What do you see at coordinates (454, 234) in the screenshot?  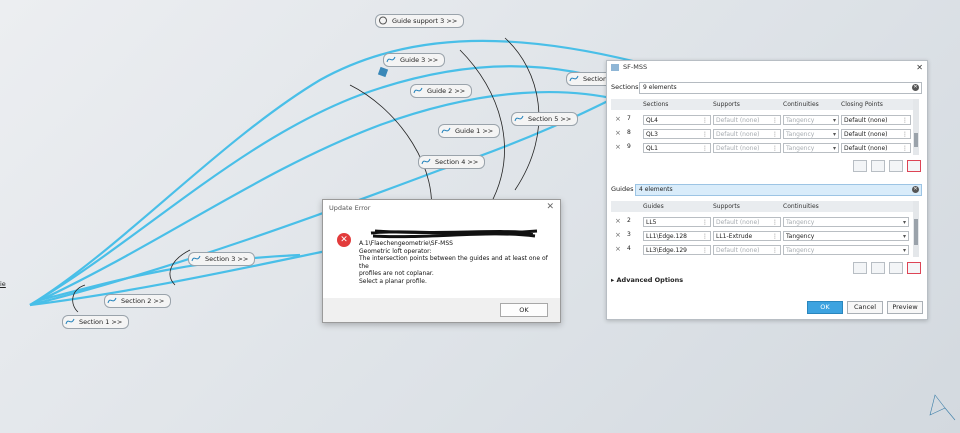 I see `redaction-scribble` at bounding box center [454, 234].